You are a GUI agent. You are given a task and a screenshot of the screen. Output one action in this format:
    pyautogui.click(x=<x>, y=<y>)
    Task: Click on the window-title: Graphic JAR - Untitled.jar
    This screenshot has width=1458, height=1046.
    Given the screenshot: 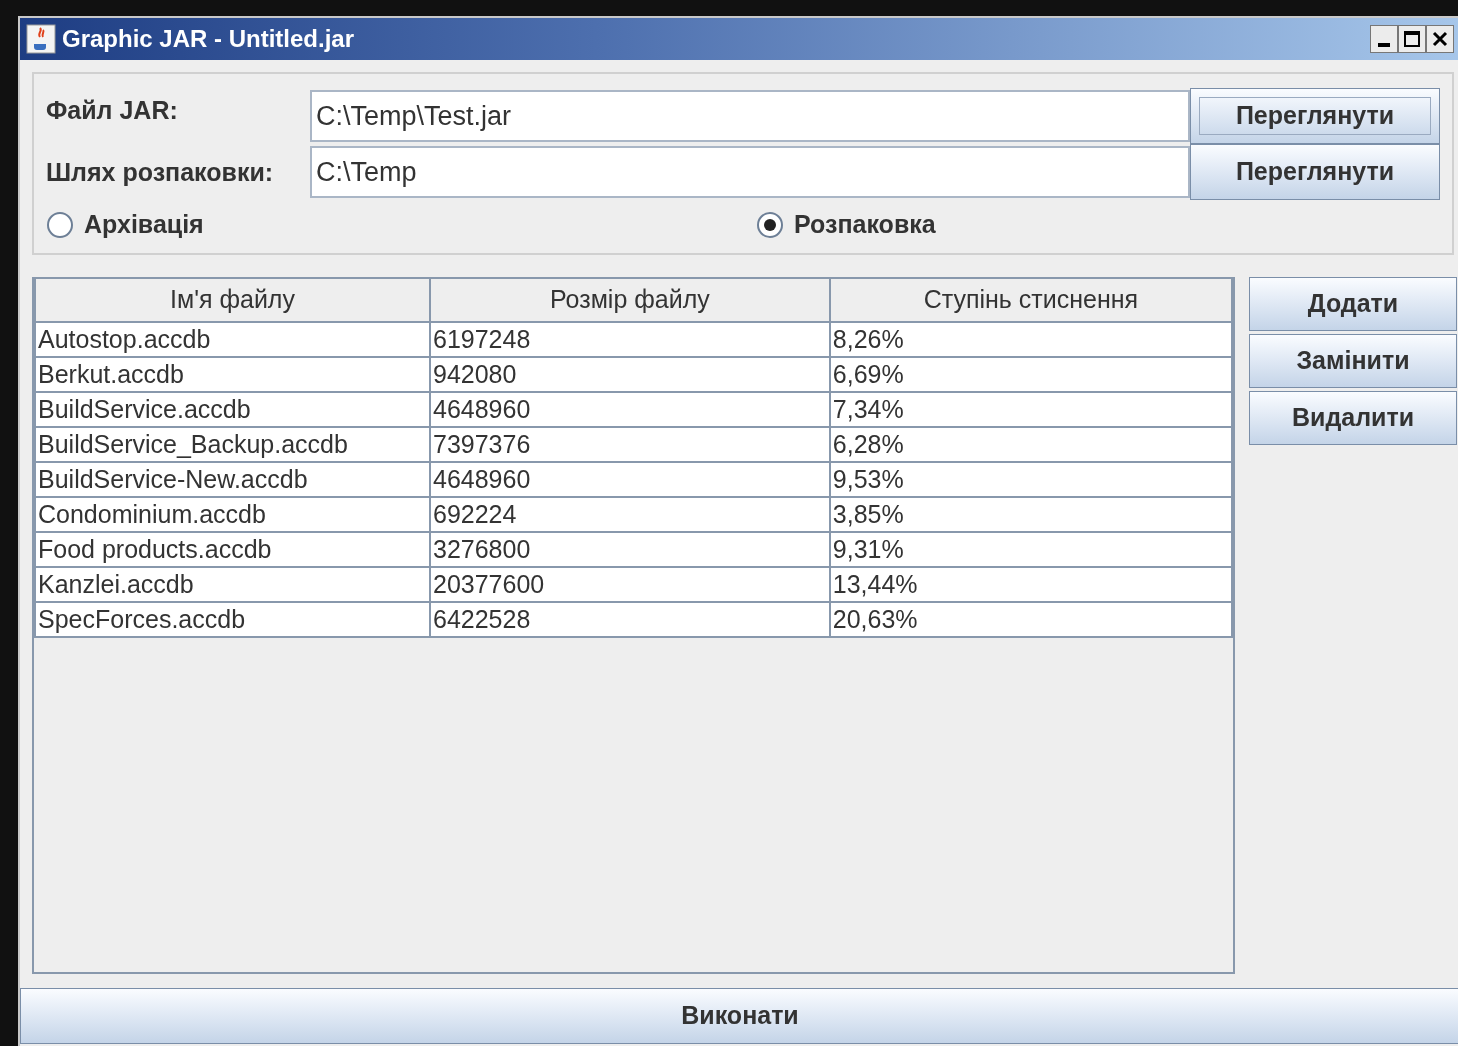 What is the action you would take?
    pyautogui.click(x=208, y=39)
    